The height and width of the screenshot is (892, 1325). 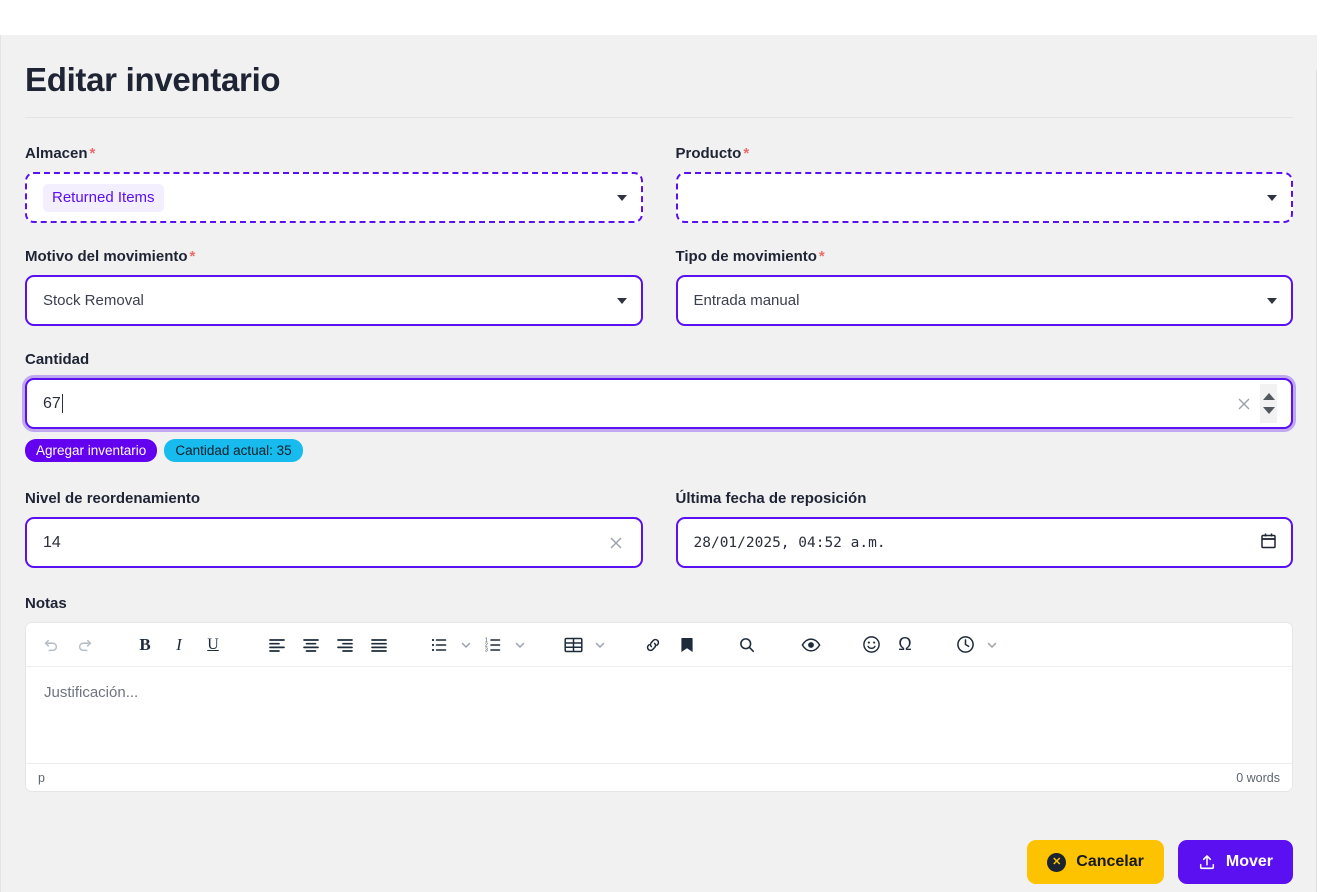 What do you see at coordinates (821, 256) in the screenshot?
I see `required-marker-tipo: *` at bounding box center [821, 256].